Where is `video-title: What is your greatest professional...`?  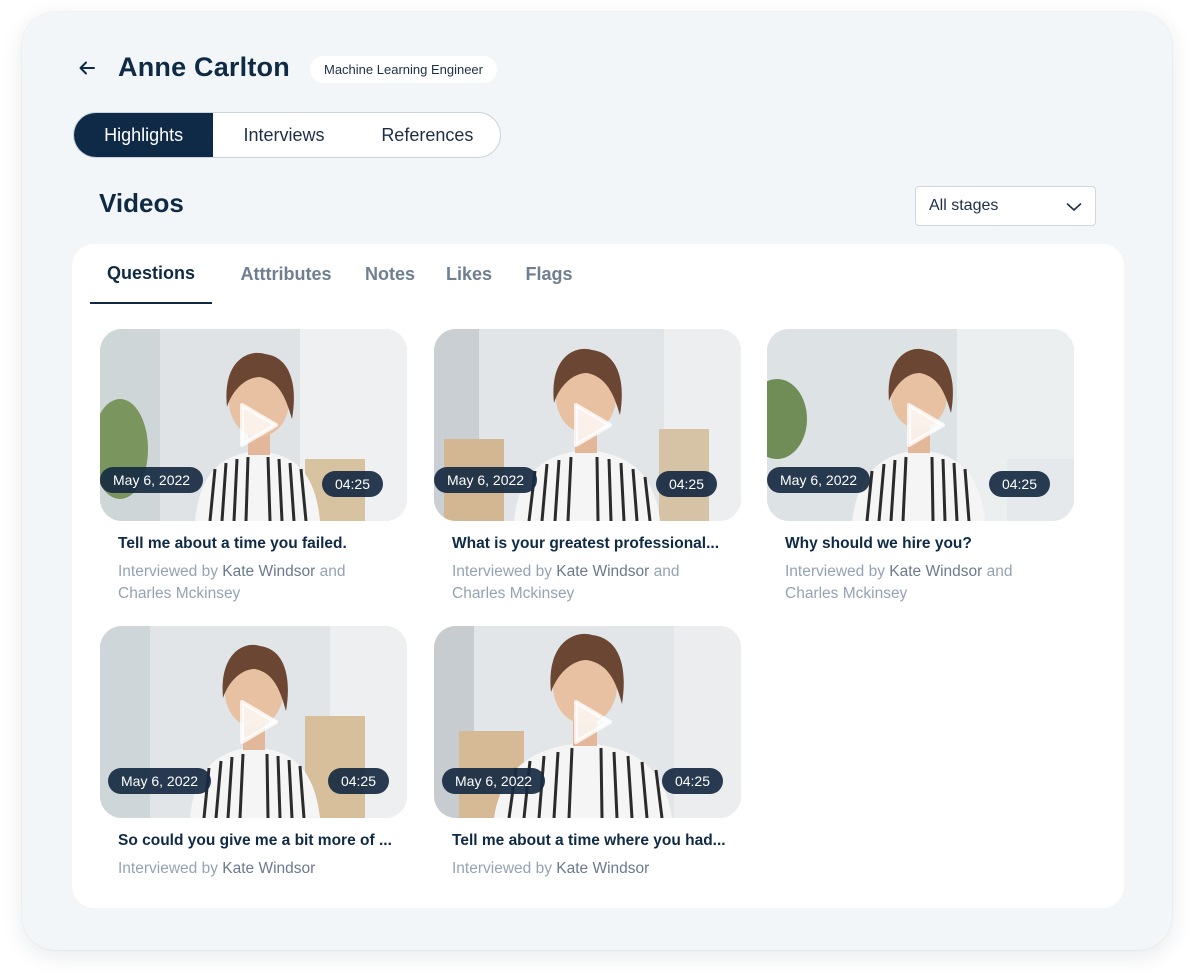 video-title: What is your greatest professional... is located at coordinates (587, 544).